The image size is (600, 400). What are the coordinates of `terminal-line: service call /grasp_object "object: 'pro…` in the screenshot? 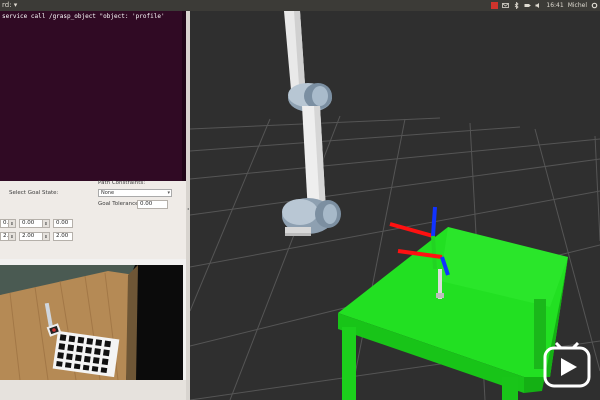 It's located at (83, 16).